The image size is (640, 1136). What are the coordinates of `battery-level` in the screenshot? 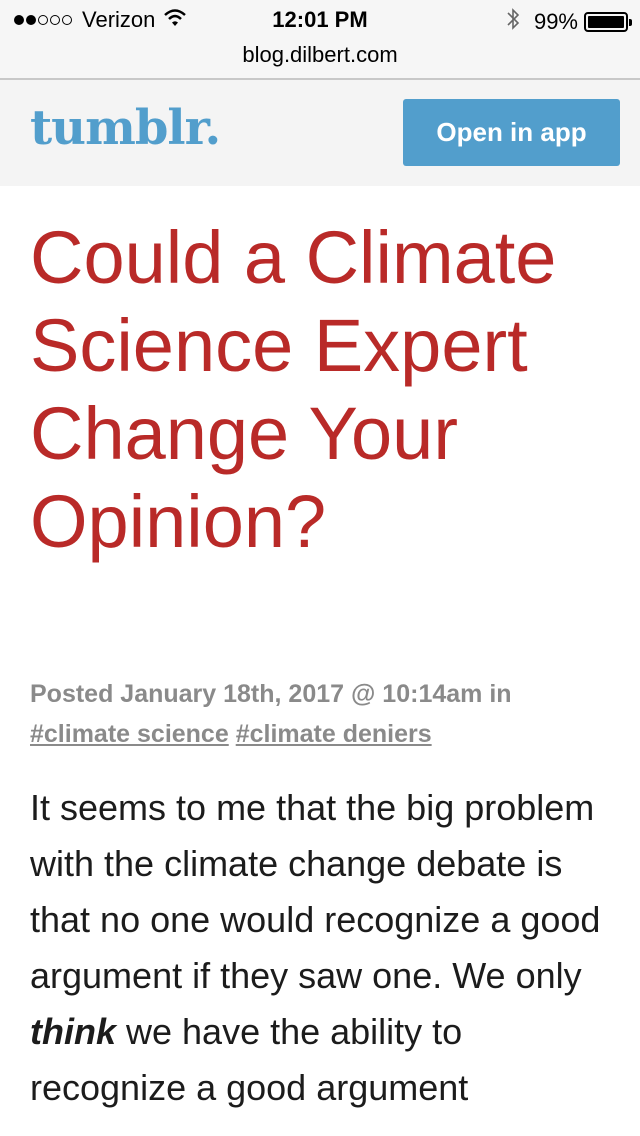 It's located at (606, 22).